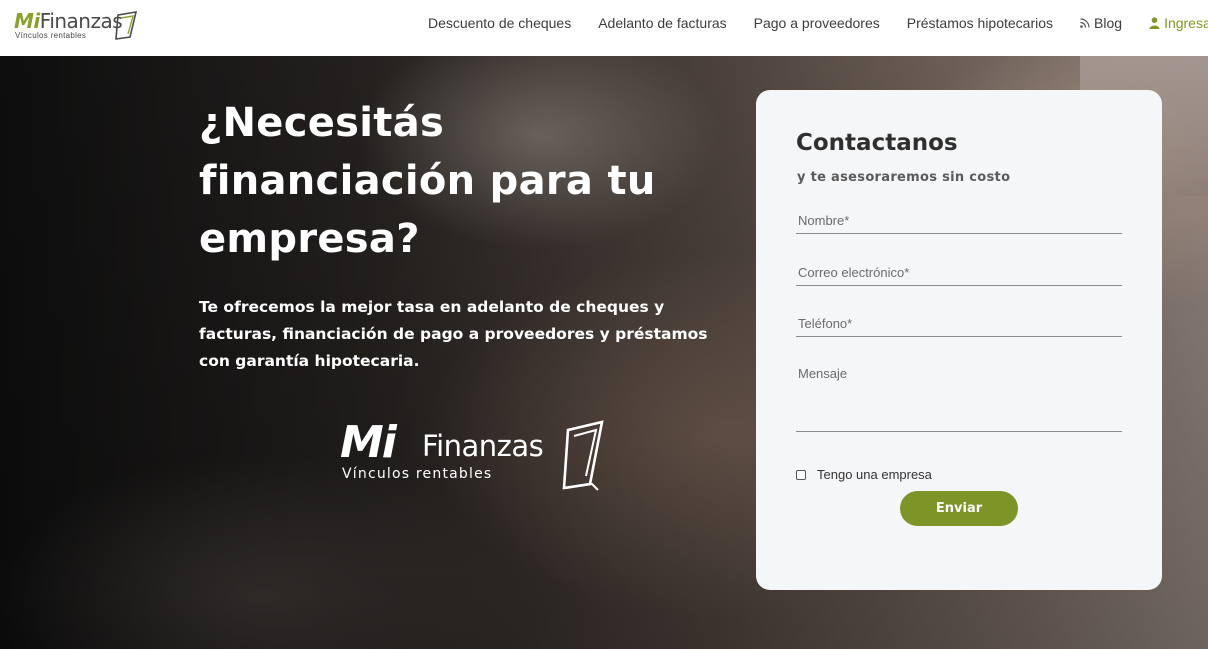 This screenshot has height=649, width=1208. Describe the element at coordinates (499, 23) in the screenshot. I see `nav-descuento-cheques: Descuento de cheques` at that location.